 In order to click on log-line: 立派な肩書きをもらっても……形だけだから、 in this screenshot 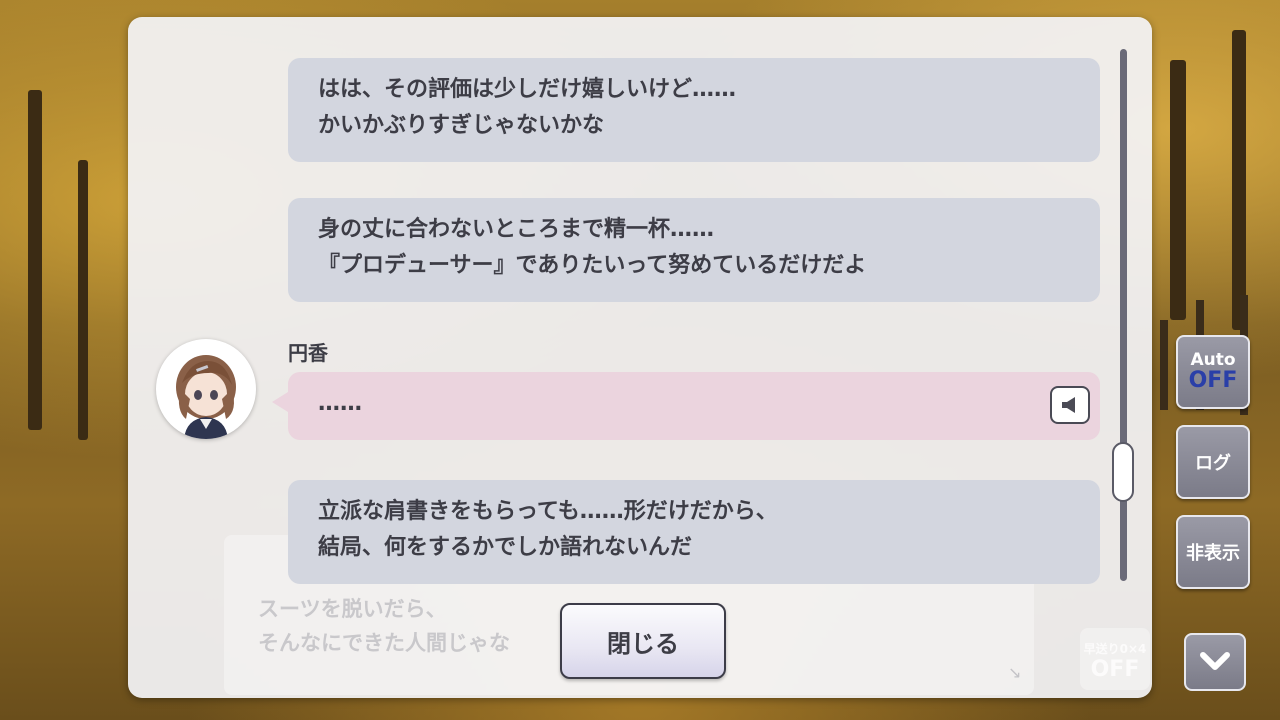, I will do `click(548, 511)`.